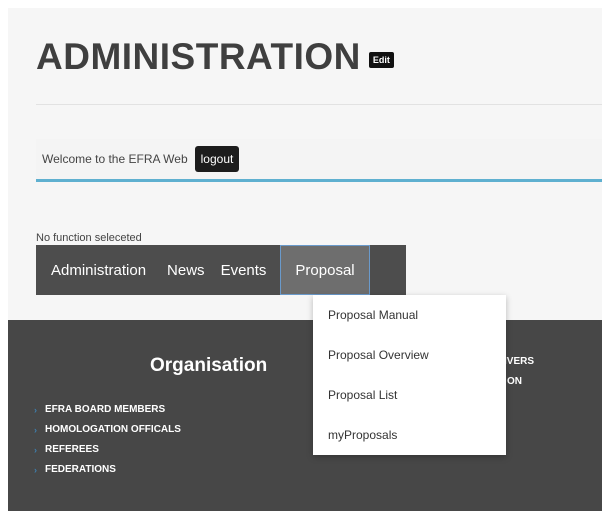  Describe the element at coordinates (80, 469) in the screenshot. I see `footer-link-label: FEDERATIONS` at that location.